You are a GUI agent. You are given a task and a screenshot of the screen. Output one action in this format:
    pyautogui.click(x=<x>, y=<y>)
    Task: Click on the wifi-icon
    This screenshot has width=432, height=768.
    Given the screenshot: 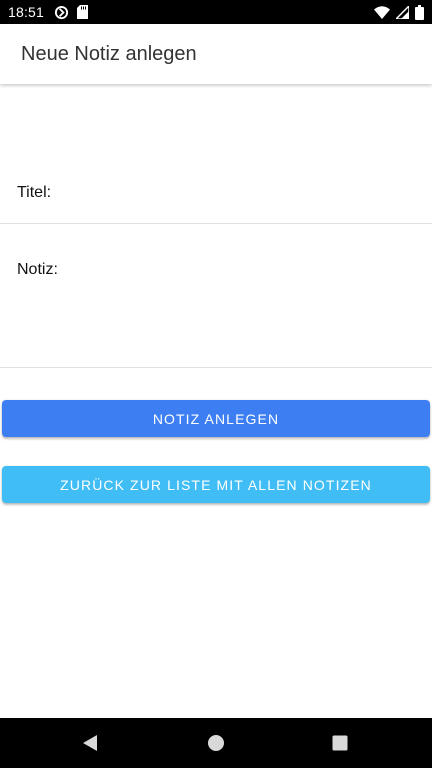 What is the action you would take?
    pyautogui.click(x=382, y=12)
    